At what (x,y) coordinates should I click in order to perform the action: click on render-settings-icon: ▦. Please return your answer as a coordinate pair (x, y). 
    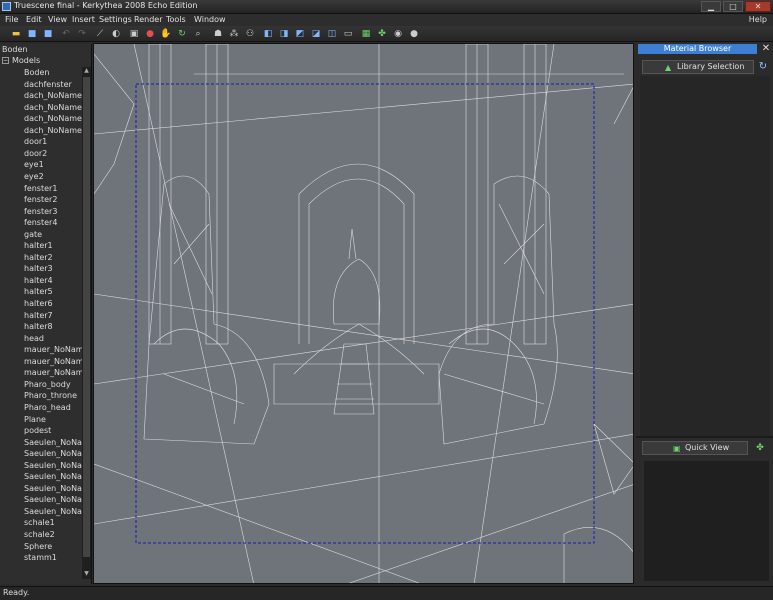
    Looking at the image, I should click on (366, 34).